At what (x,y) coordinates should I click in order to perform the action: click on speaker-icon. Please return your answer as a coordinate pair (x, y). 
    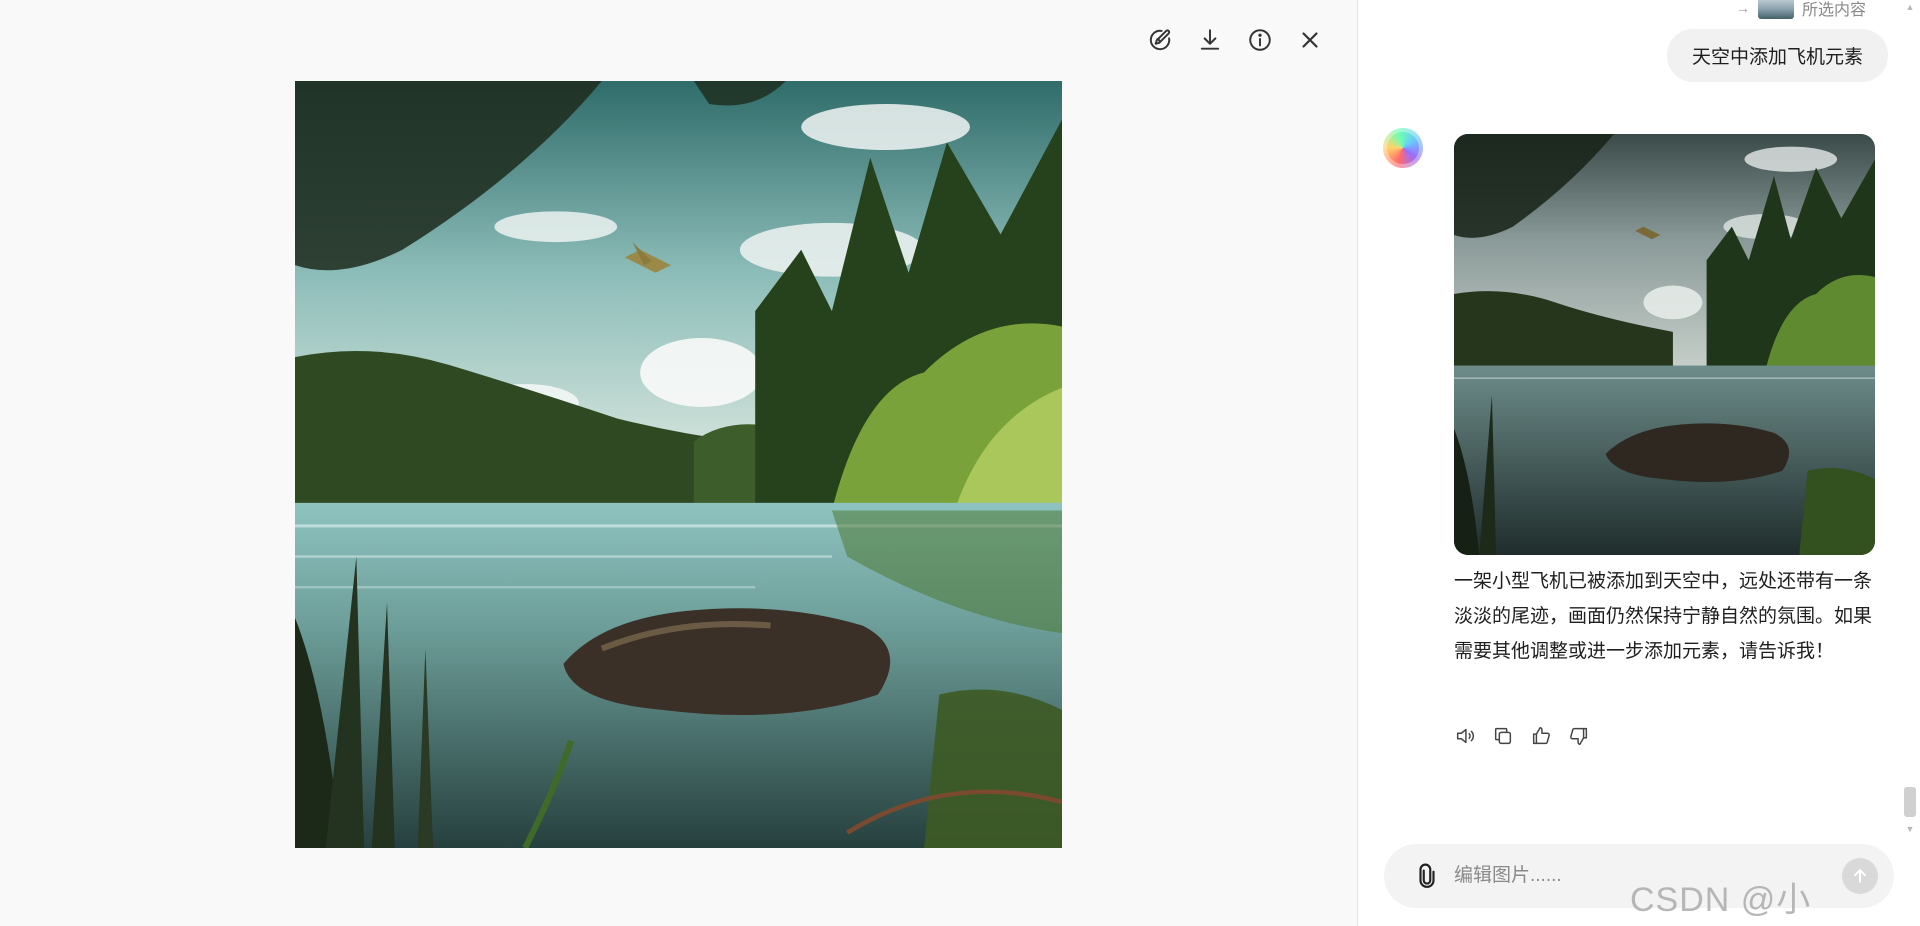
    Looking at the image, I should click on (1465, 736).